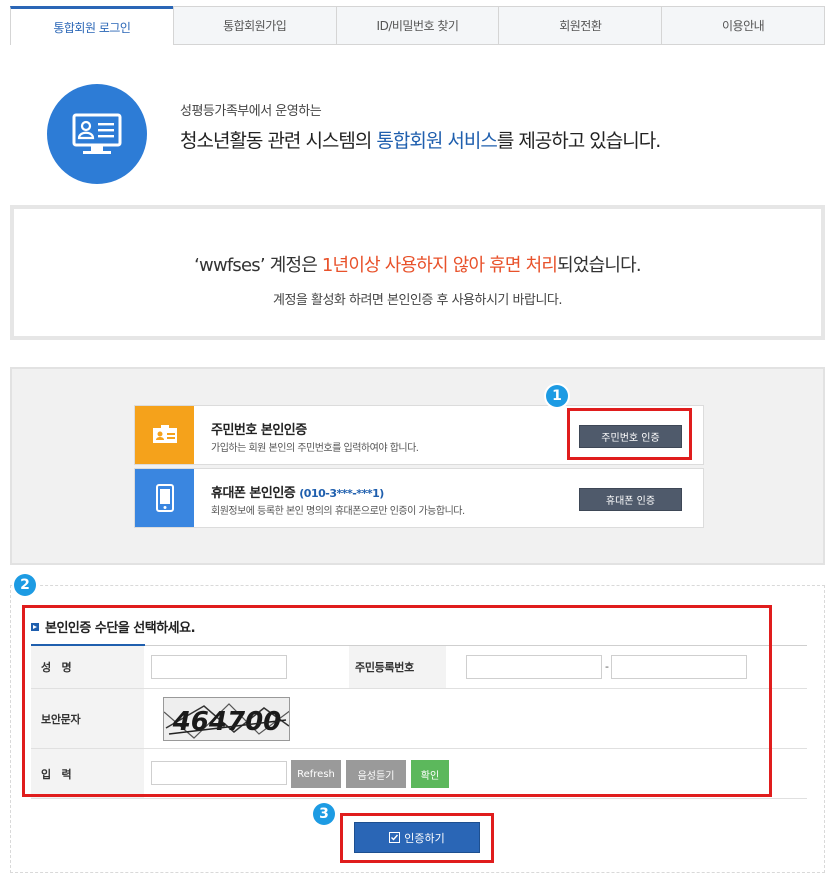  I want to click on tab-login: 통합회원 로그인, so click(91, 25).